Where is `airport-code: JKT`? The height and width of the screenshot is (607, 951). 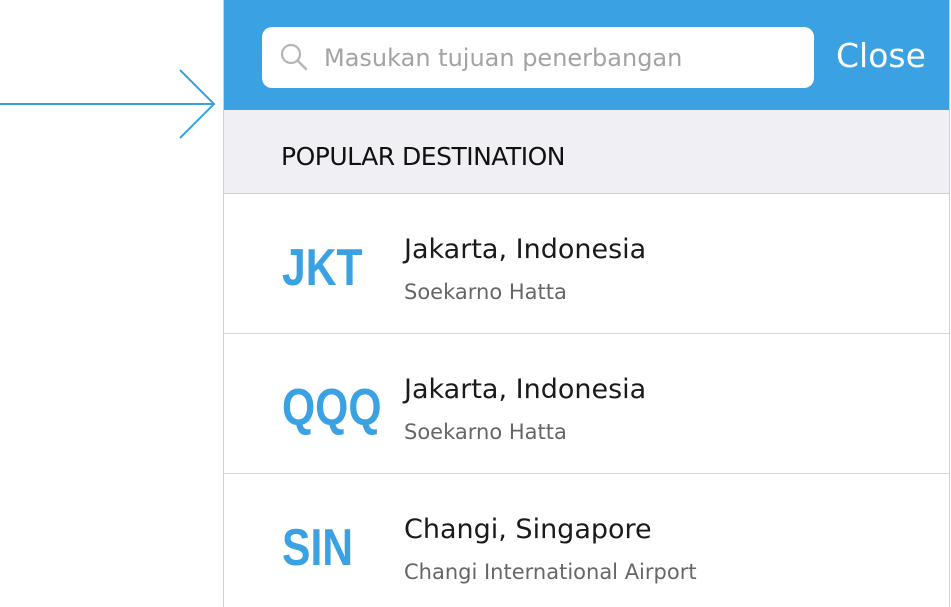 airport-code: JKT is located at coordinates (322, 268).